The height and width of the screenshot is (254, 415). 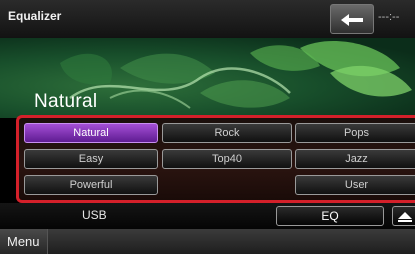 What do you see at coordinates (94, 215) in the screenshot?
I see `source-label: USB` at bounding box center [94, 215].